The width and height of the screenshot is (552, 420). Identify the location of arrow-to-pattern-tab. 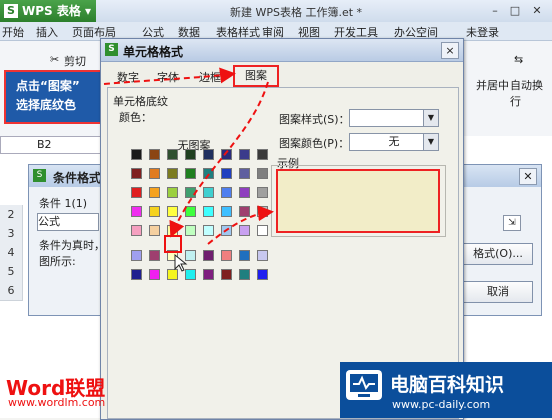
(169, 76).